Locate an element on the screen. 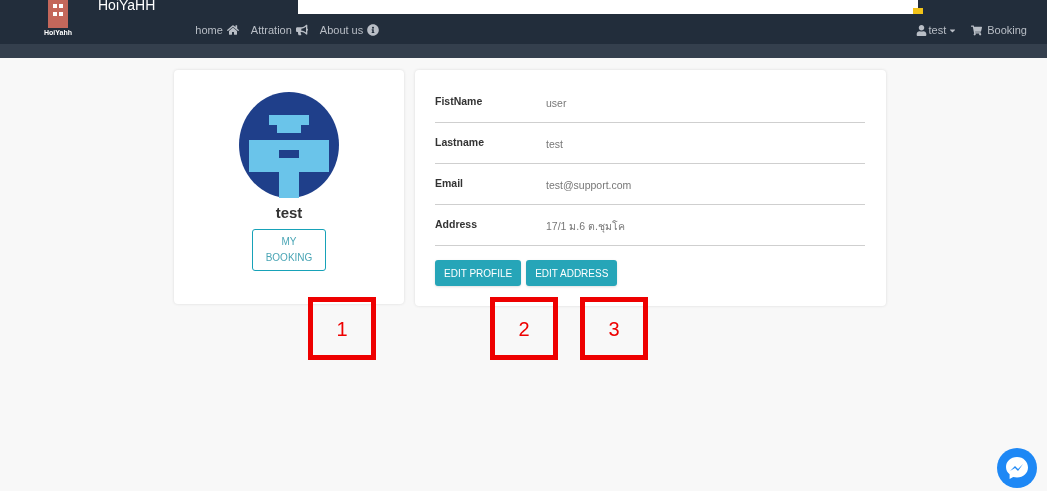 The image size is (1047, 491). field-value: 17/1 ม.6 ต.ชุมโค is located at coordinates (585, 227).